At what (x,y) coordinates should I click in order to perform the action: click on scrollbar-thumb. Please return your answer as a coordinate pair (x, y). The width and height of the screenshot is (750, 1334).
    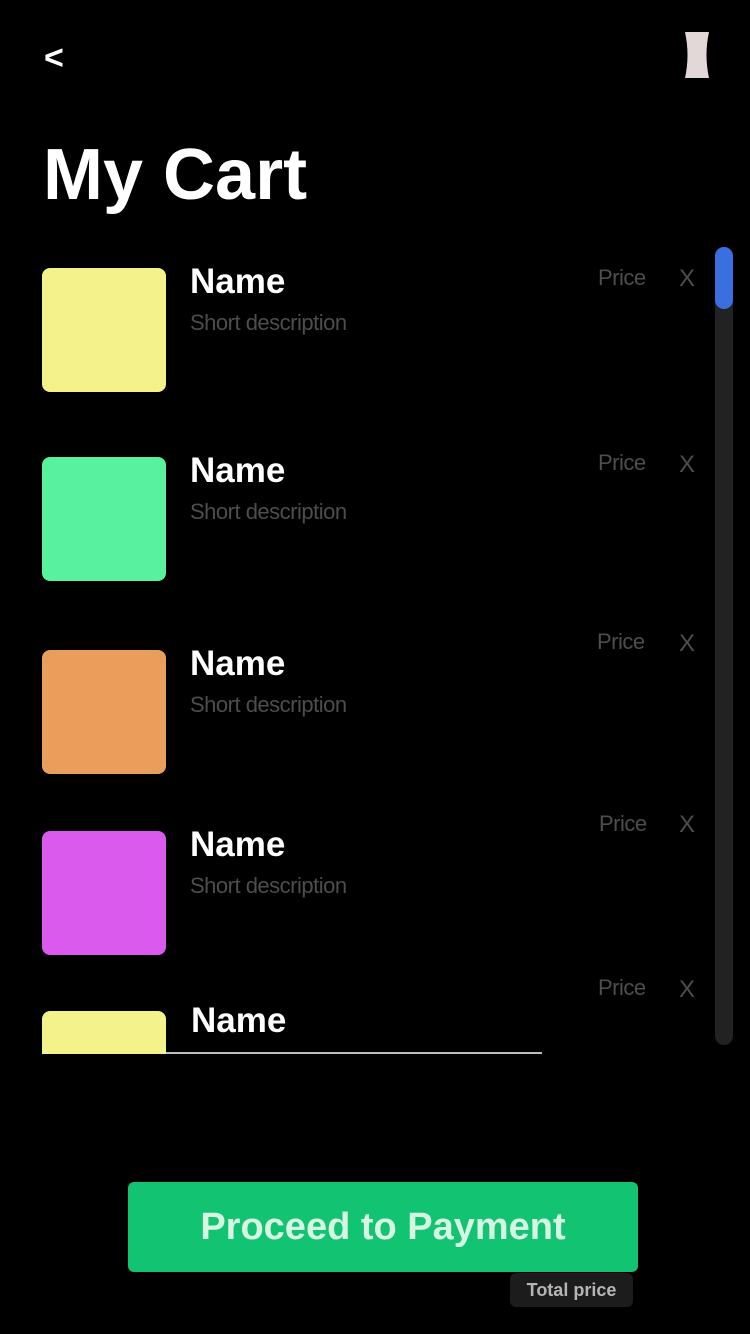
    Looking at the image, I should click on (724, 278).